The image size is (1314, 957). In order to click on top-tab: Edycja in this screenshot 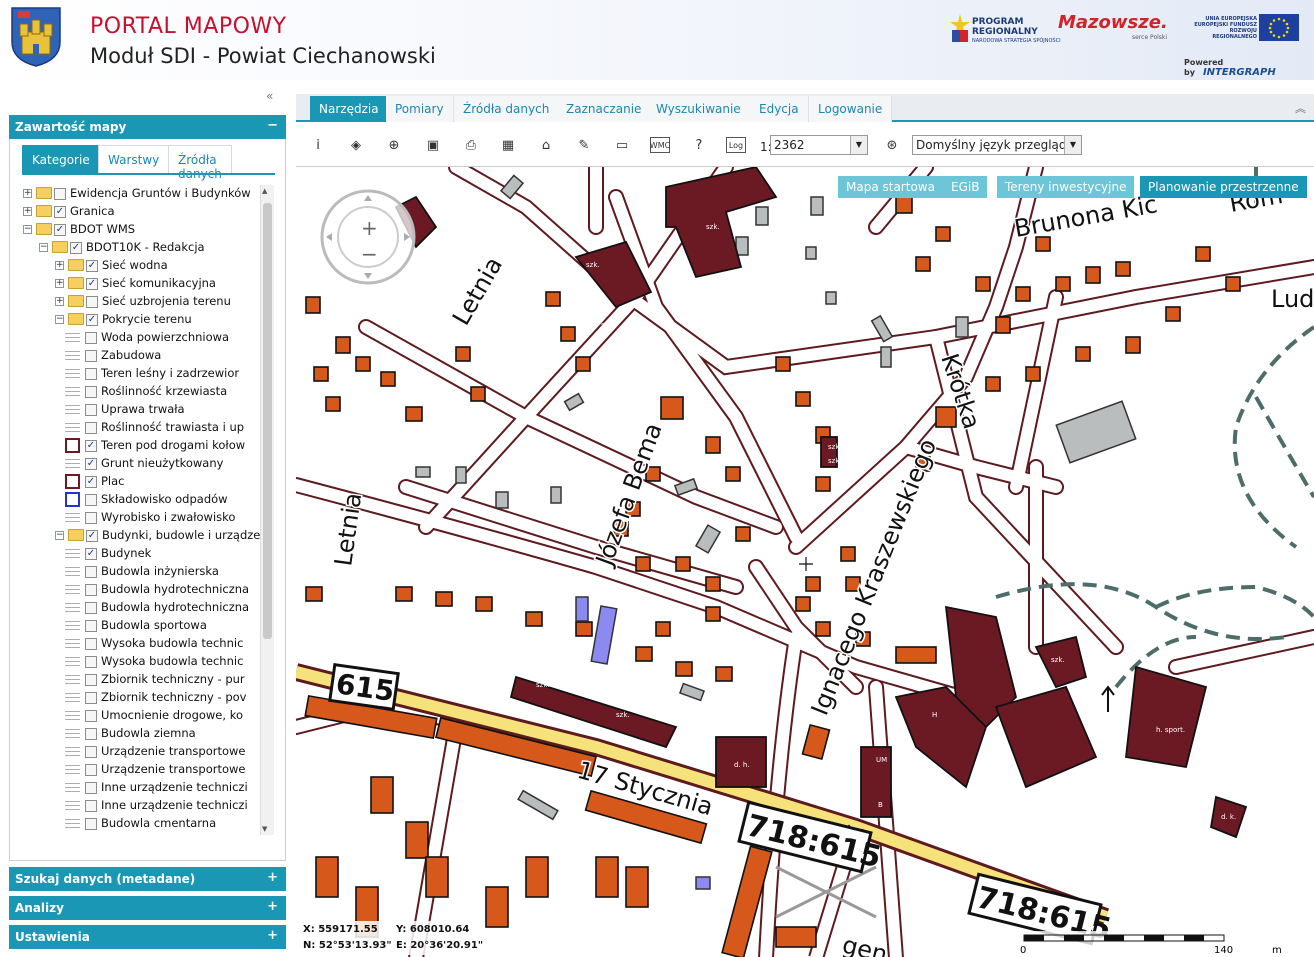, I will do `click(779, 109)`.